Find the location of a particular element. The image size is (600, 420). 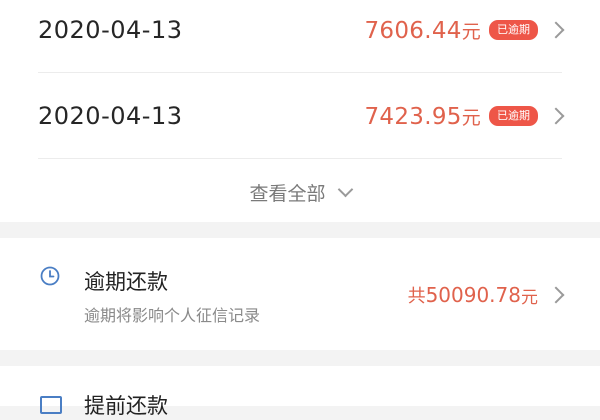

overdue-total: 共 50090.78 元 is located at coordinates (486, 295).